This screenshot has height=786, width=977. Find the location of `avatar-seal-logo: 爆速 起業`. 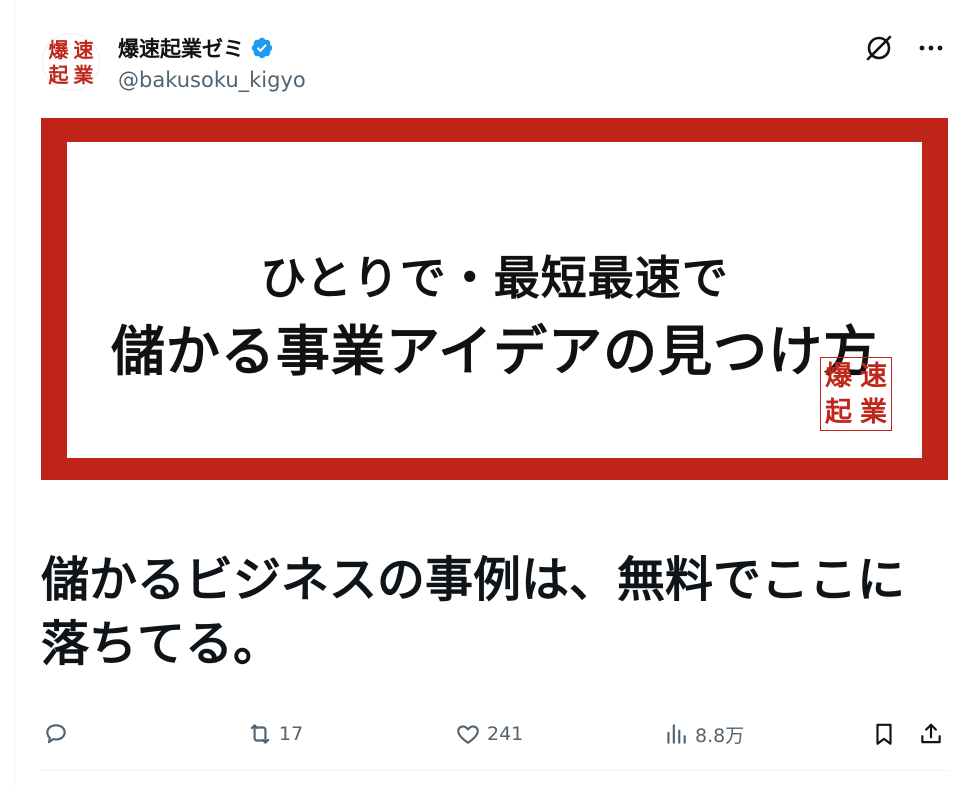

avatar-seal-logo: 爆速 起業 is located at coordinates (71, 62).